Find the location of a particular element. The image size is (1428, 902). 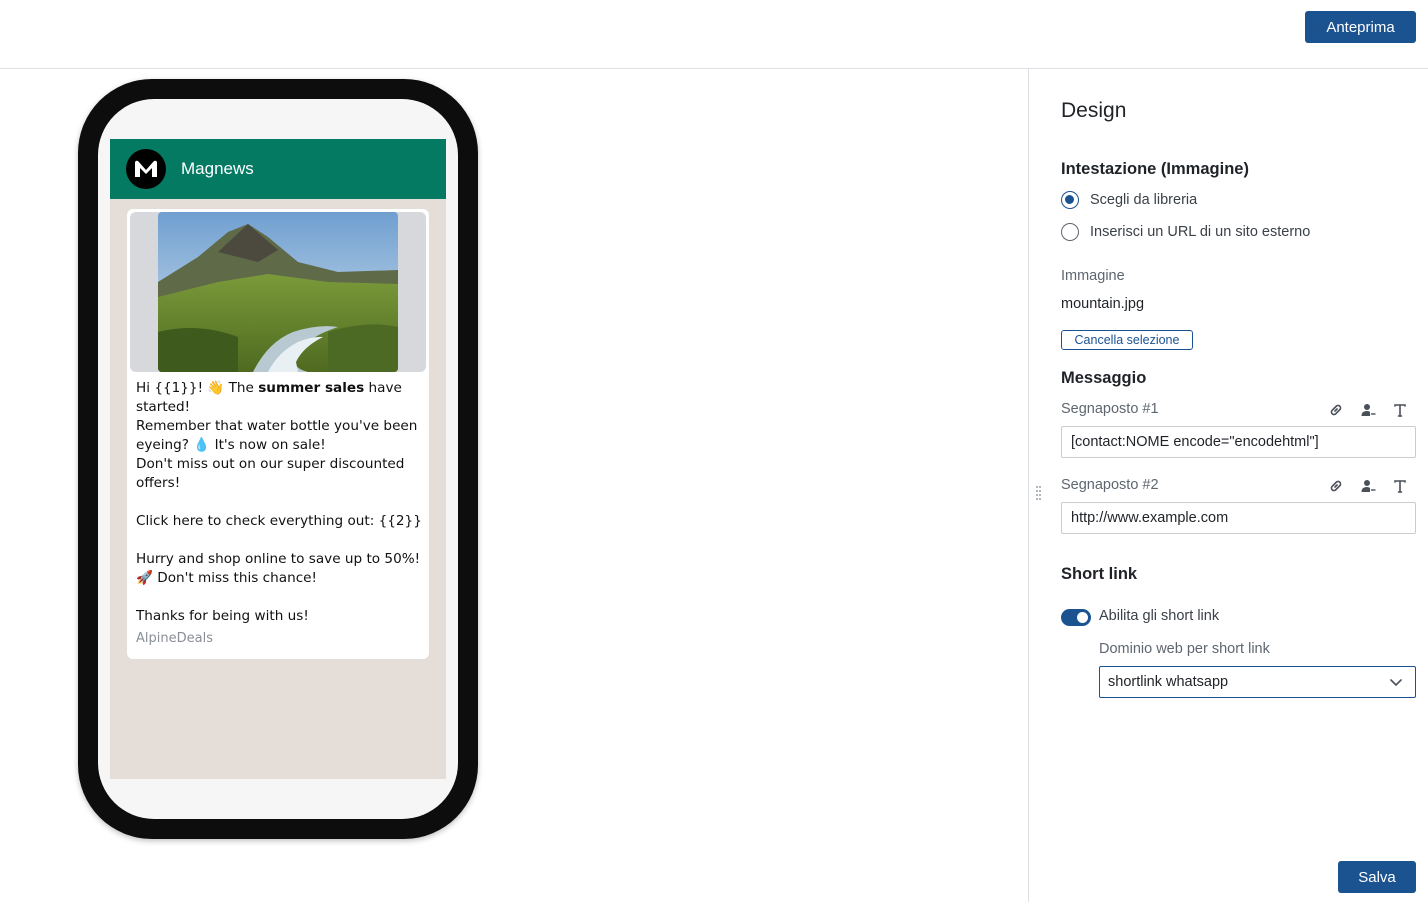

message-line: Don't miss out on our super discounted is located at coordinates (270, 464).